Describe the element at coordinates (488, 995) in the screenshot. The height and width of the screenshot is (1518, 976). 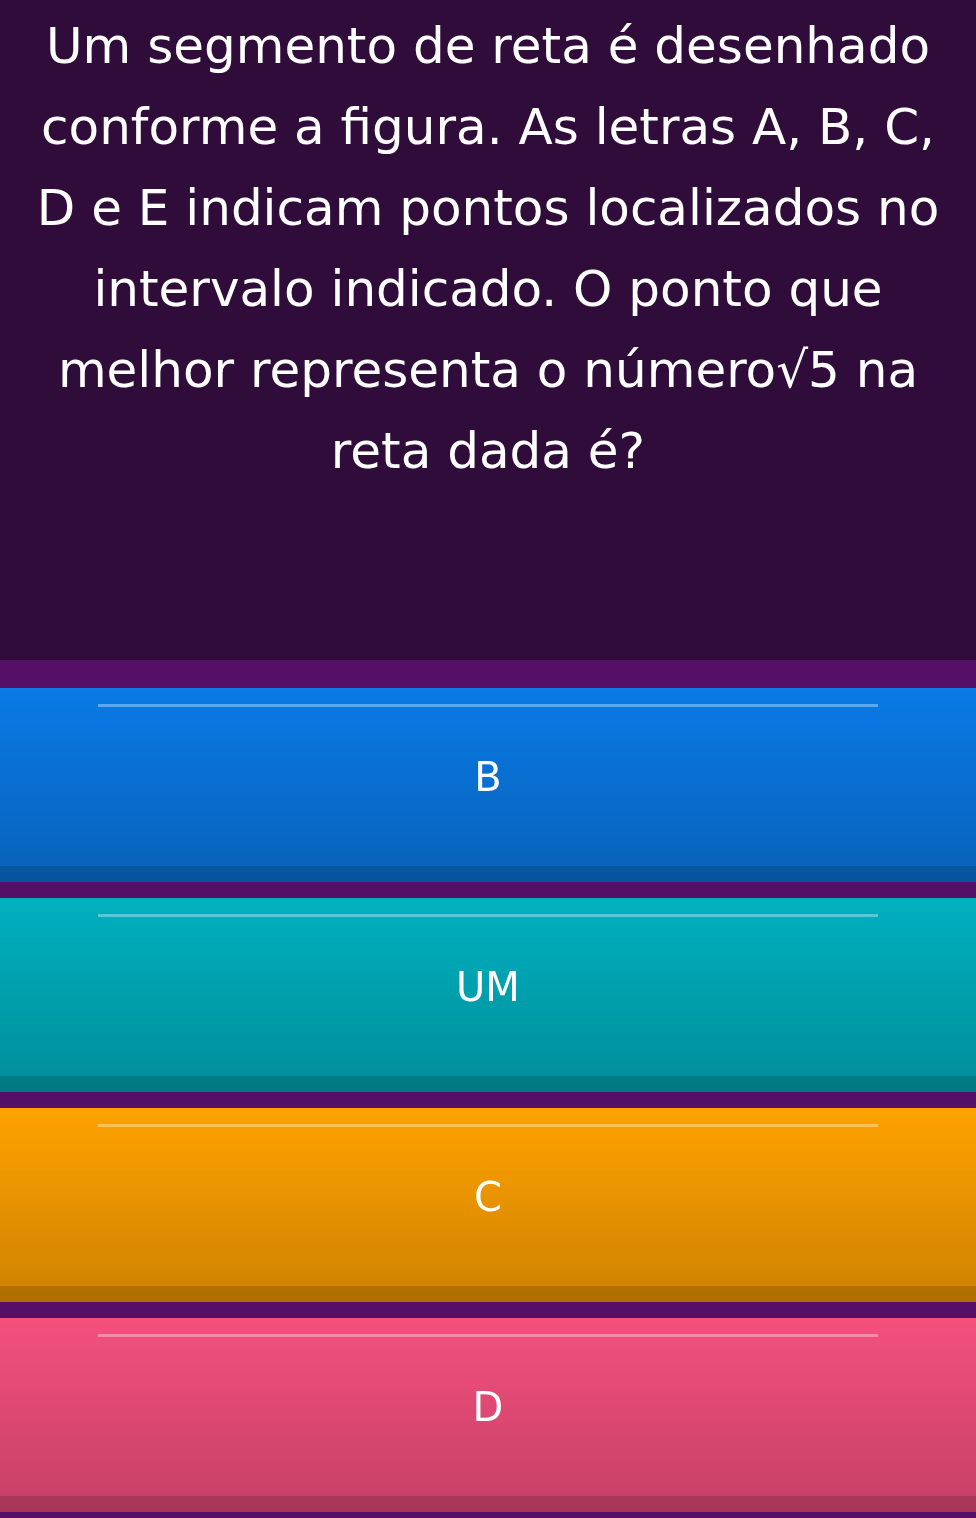
I see `answer-button: UM` at that location.